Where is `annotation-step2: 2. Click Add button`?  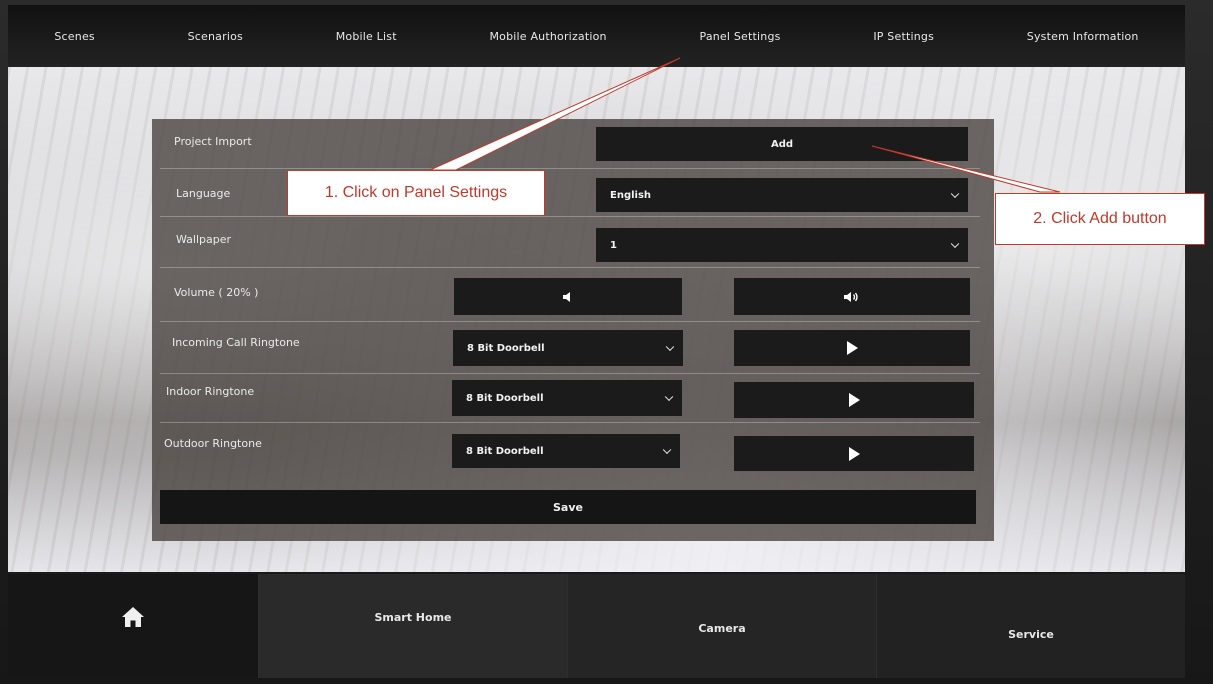 annotation-step2: 2. Click Add button is located at coordinates (1100, 219).